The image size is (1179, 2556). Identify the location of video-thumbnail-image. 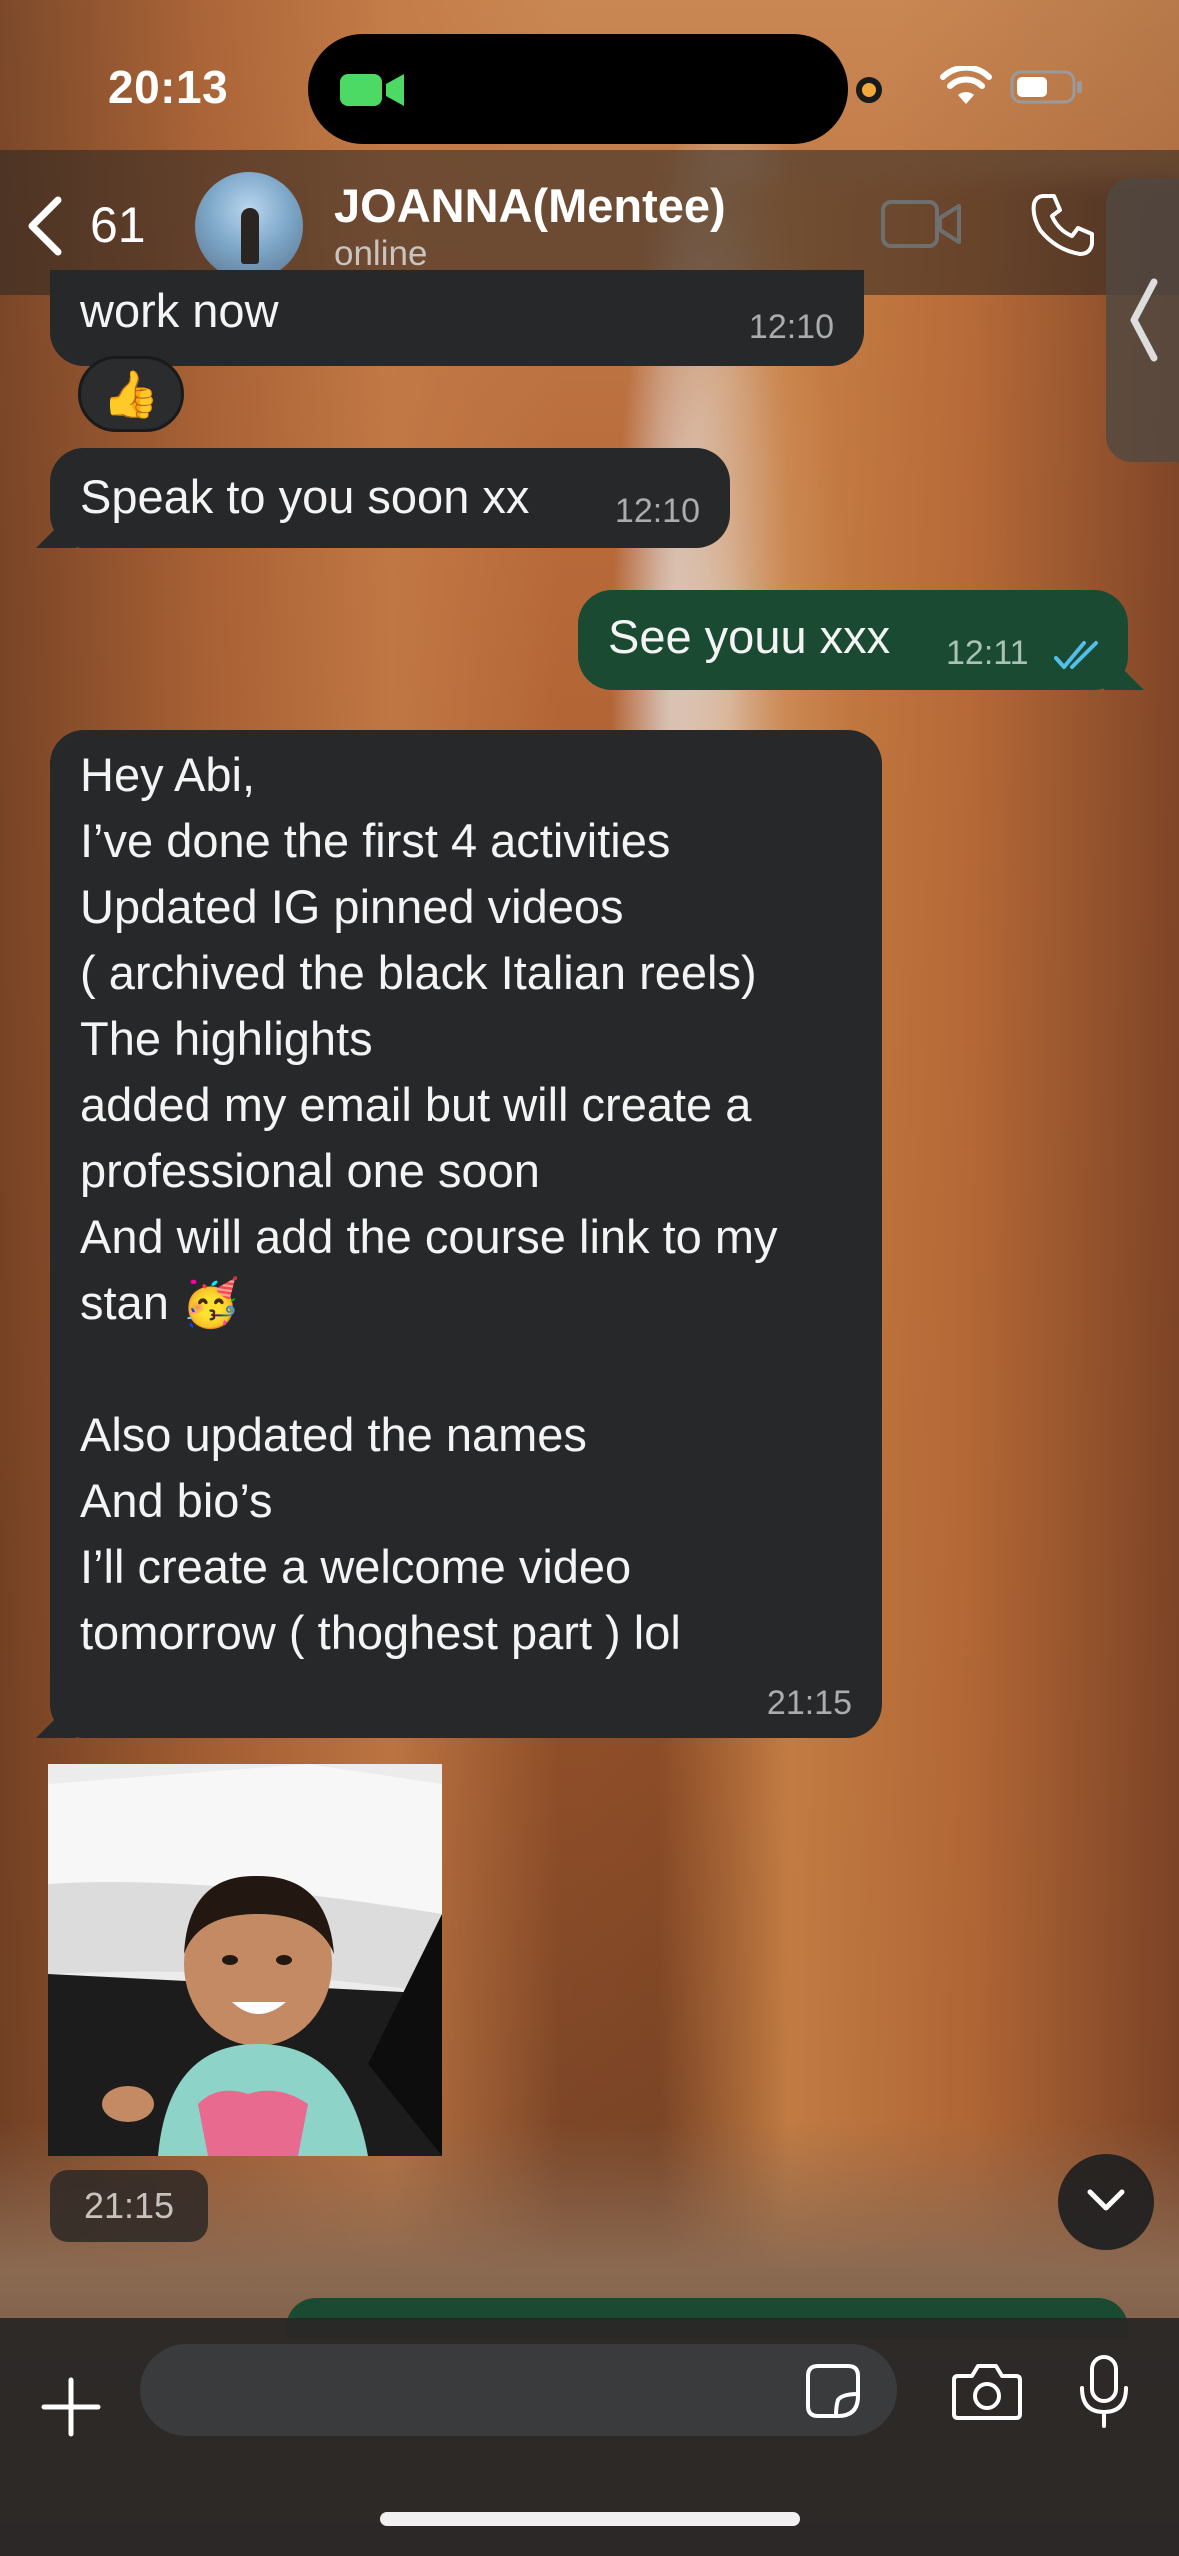
(245, 1960).